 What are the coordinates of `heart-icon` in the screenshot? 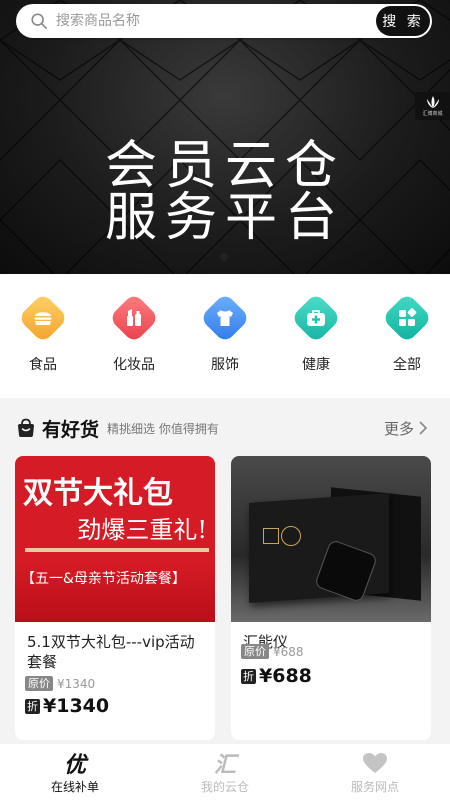 It's located at (375, 763).